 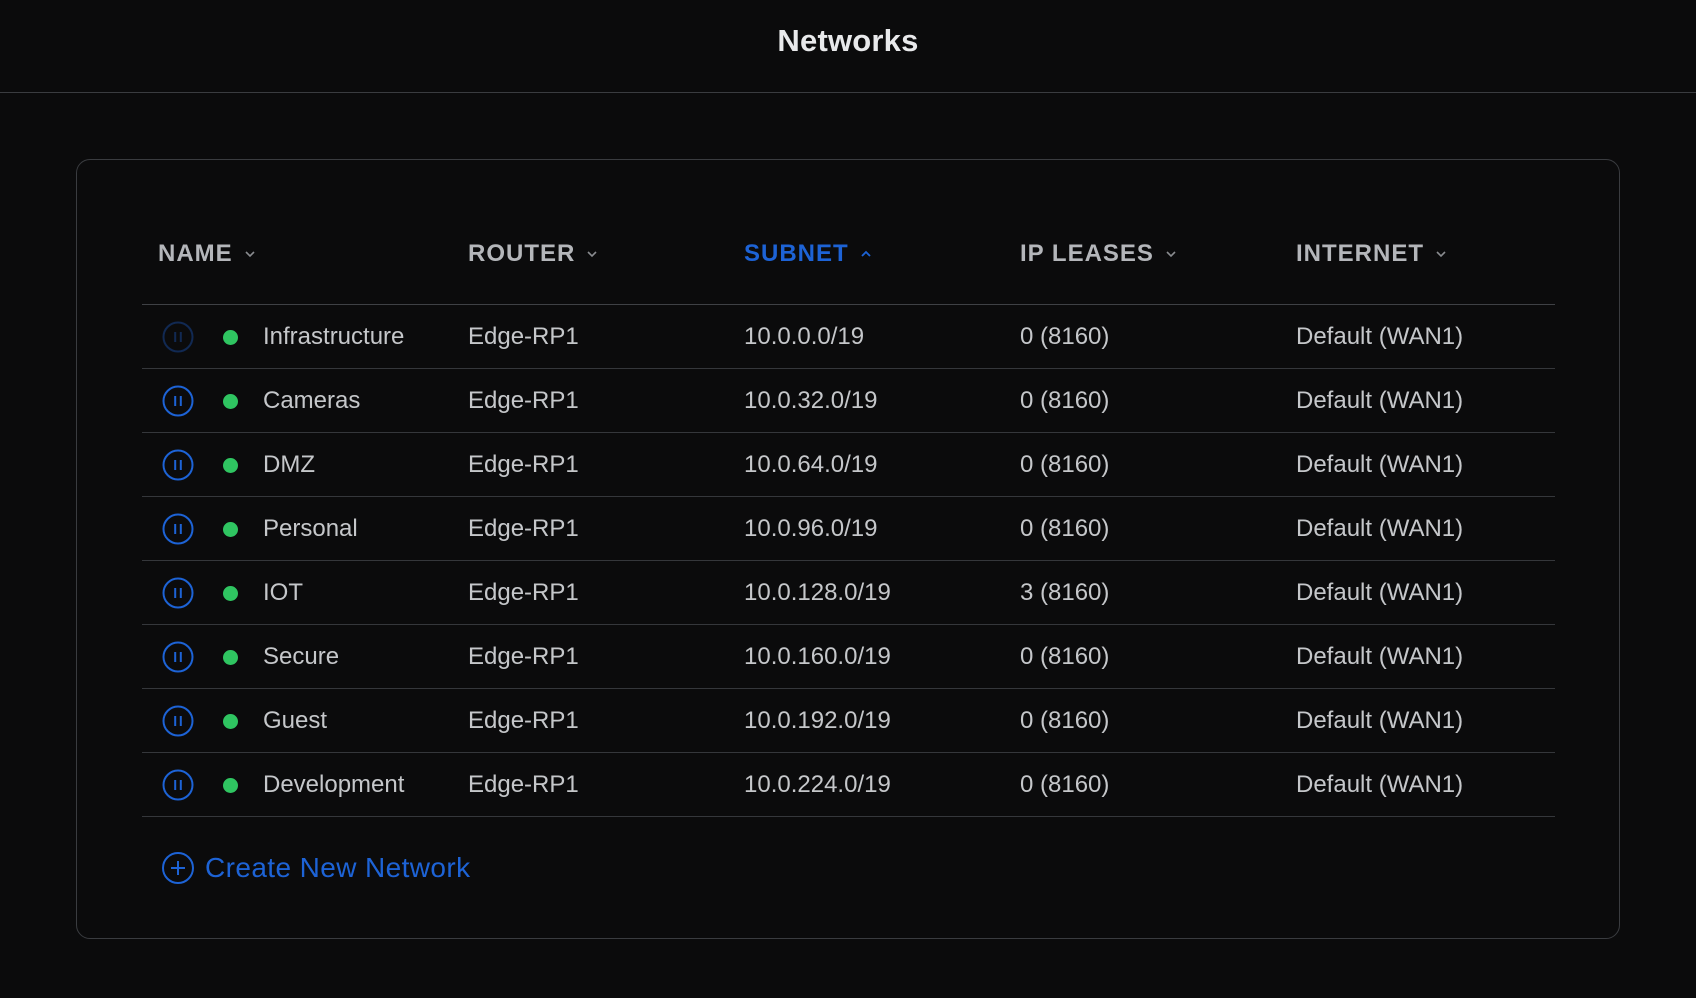 What do you see at coordinates (295, 720) in the screenshot?
I see `network-name: Guest` at bounding box center [295, 720].